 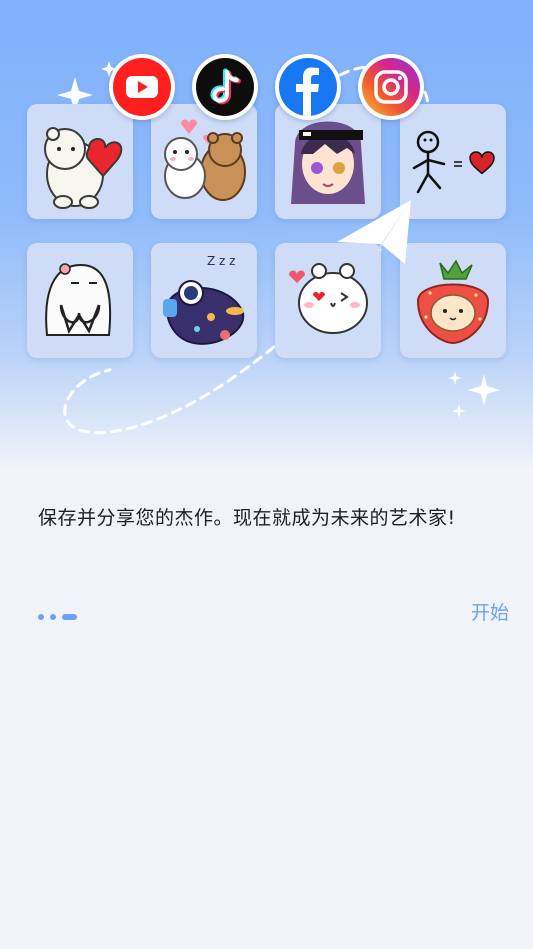 What do you see at coordinates (142, 87) in the screenshot?
I see `youtube-icon` at bounding box center [142, 87].